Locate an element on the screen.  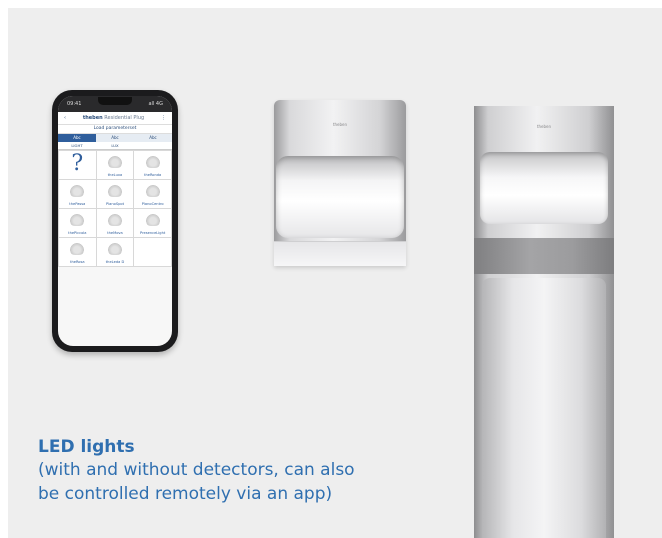
app-tabs: Abc Abc Abc is located at coordinates (115, 138).